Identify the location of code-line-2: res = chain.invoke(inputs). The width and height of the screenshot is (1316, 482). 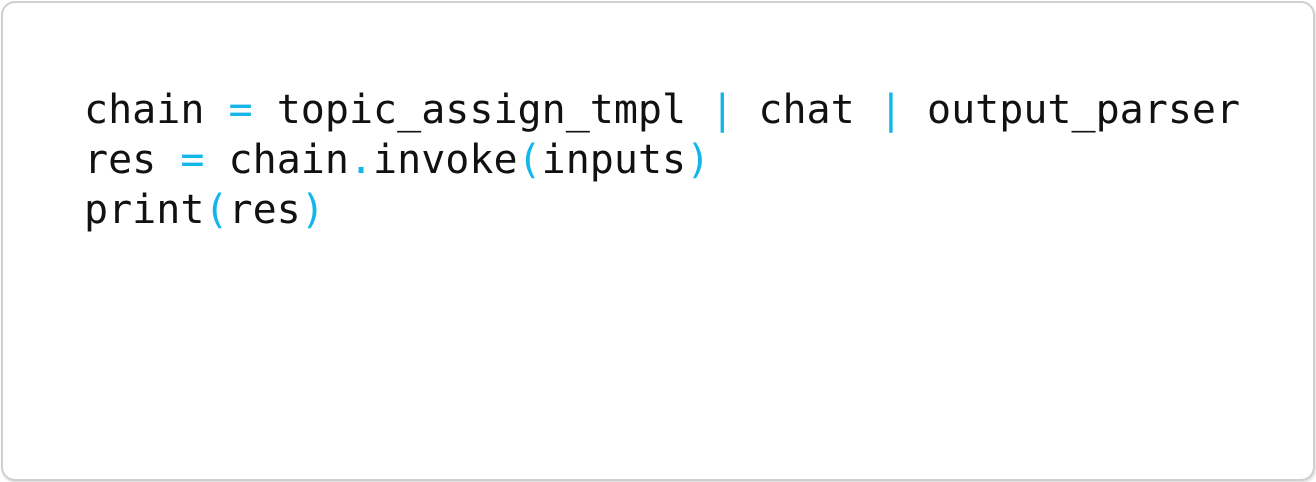
(662, 160).